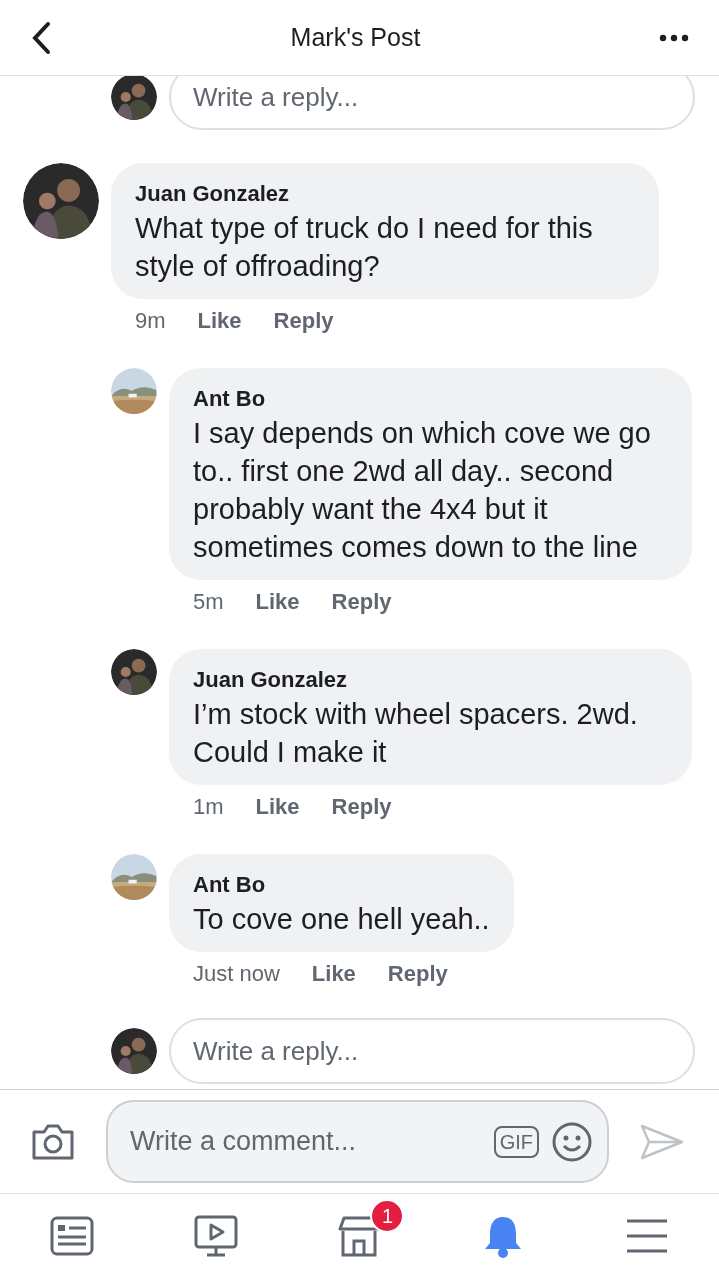  What do you see at coordinates (236, 974) in the screenshot?
I see `comment-time: Just now` at bounding box center [236, 974].